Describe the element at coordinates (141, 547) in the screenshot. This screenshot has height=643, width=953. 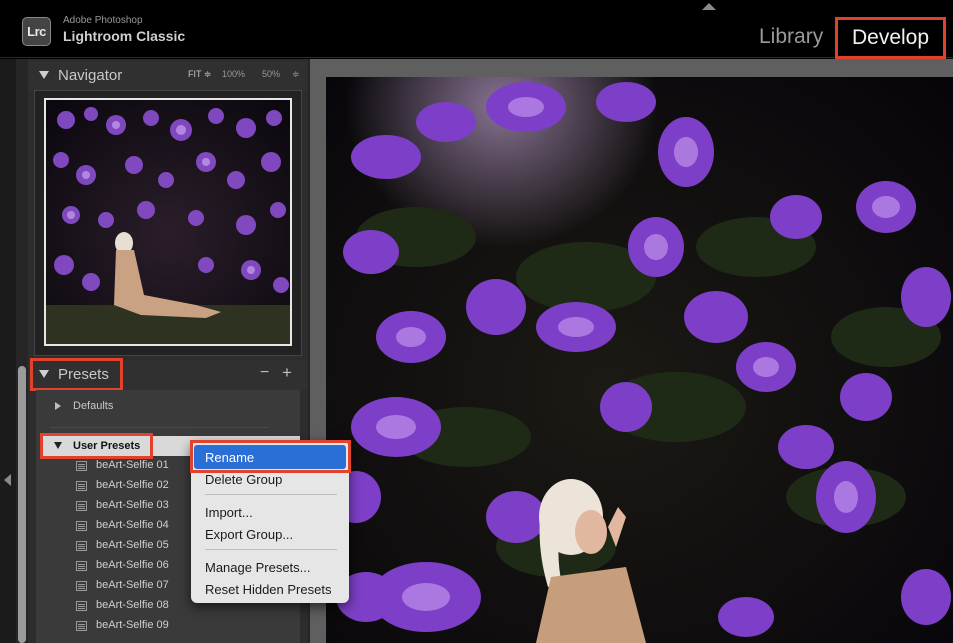
I see `list-item: beArt-Selfie 05` at that location.